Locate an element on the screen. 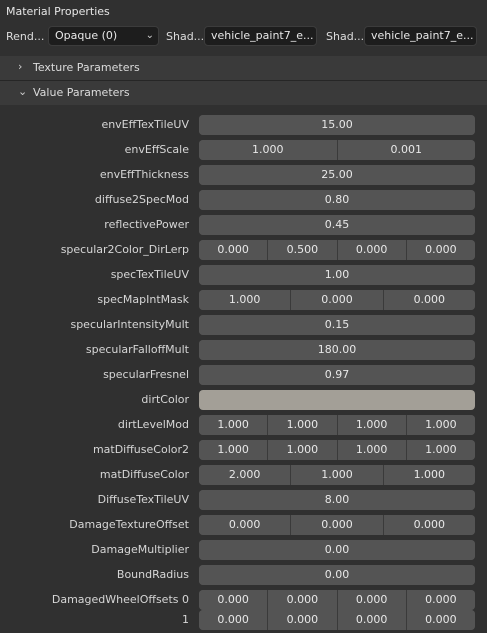  param-label: DiffuseTexTileUV is located at coordinates (143, 499).